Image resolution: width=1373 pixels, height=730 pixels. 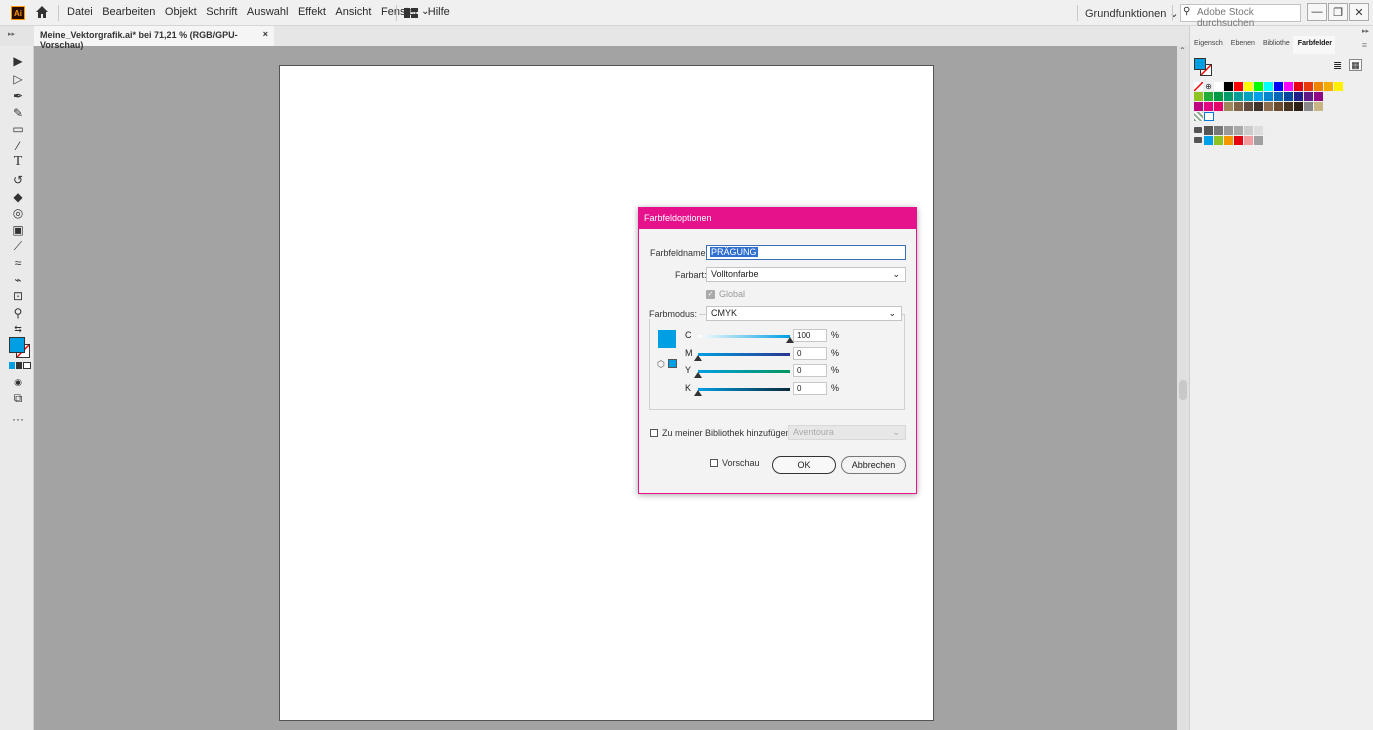 I want to click on out-of-gamut-icon: ⬡, so click(x=661, y=364).